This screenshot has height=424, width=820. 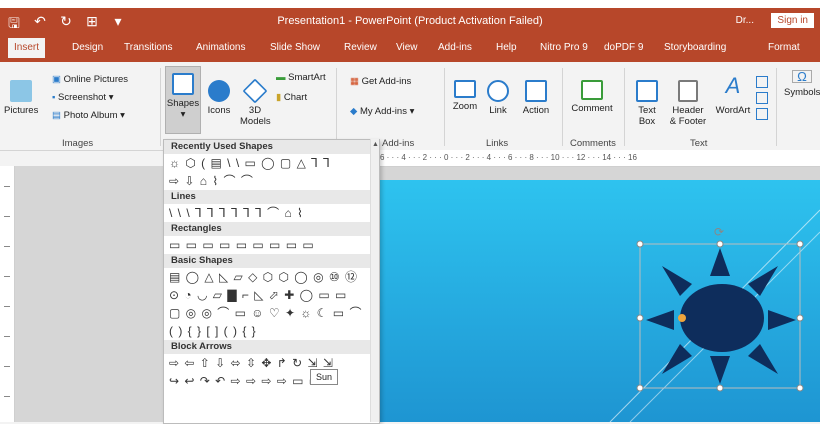 I want to click on tab-dopdf: doPDF 9, so click(x=623, y=47).